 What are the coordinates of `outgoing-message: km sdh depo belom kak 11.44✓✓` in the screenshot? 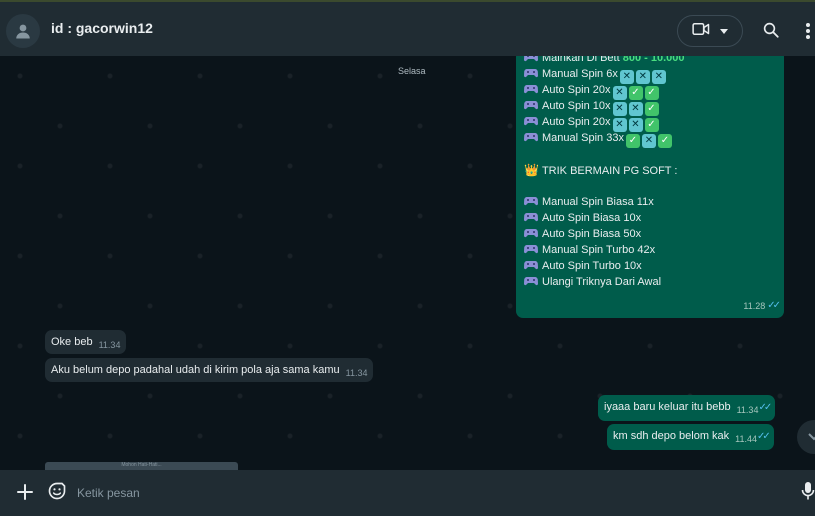 It's located at (690, 437).